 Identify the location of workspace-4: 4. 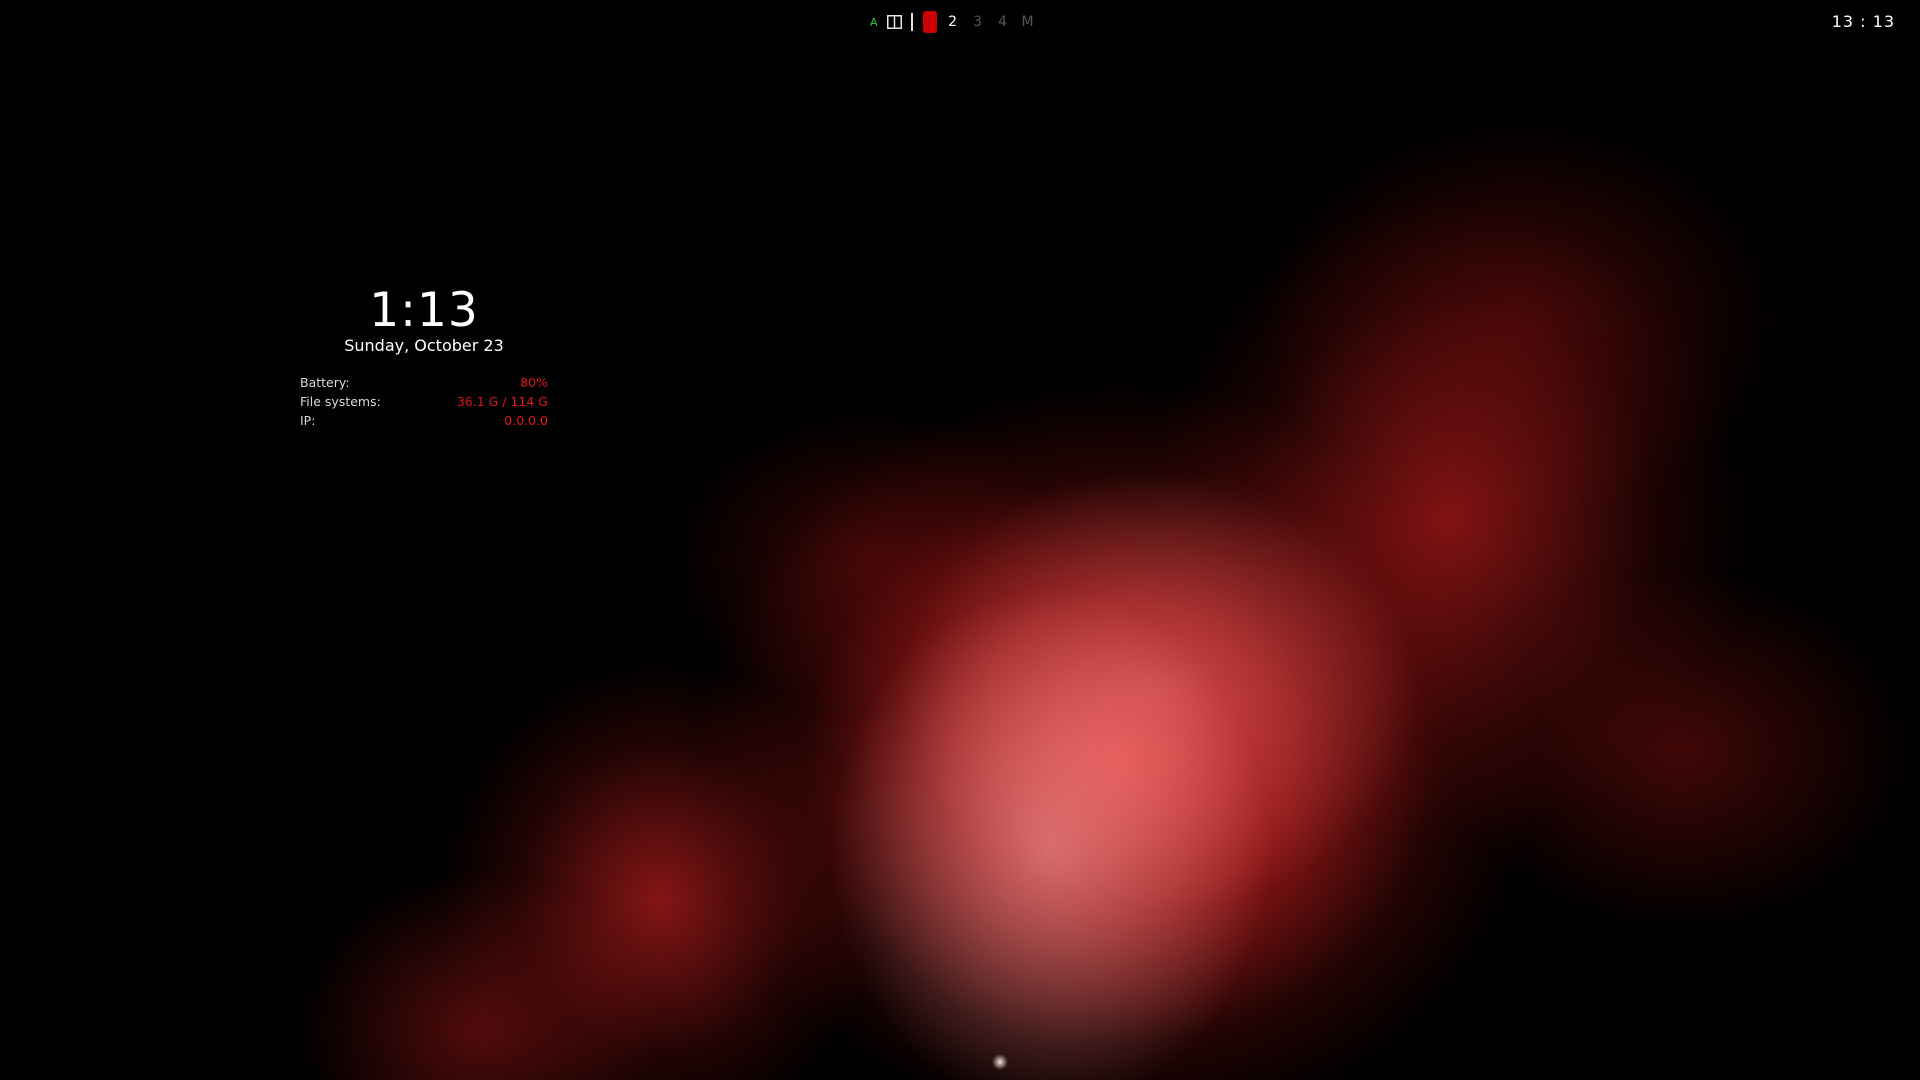
(1003, 22).